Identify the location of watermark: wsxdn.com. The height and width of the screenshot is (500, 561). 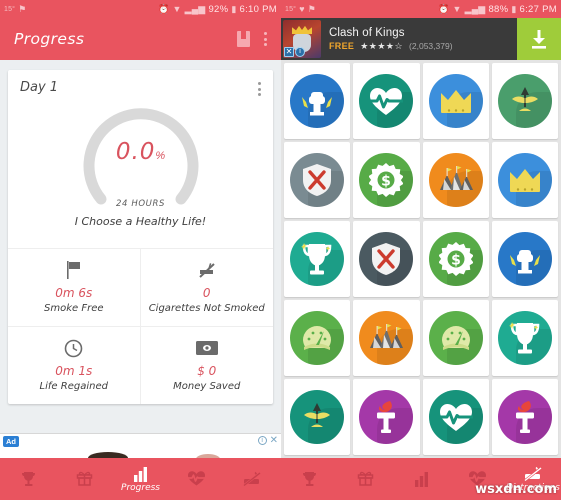
(516, 489).